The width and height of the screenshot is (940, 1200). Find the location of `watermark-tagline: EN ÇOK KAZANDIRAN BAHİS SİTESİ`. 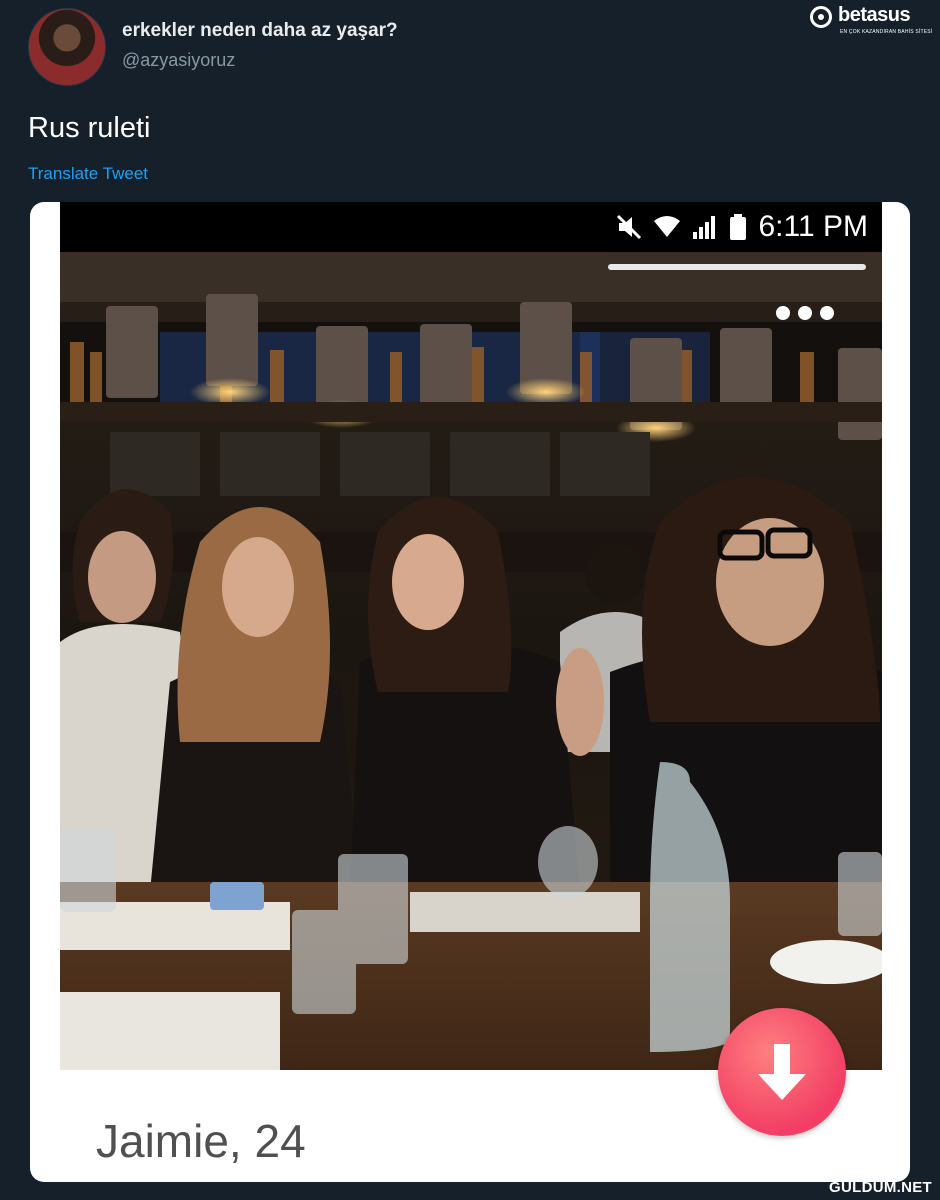

watermark-tagline: EN ÇOK KAZANDIRAN BAHİS SİTESİ is located at coordinates (886, 32).